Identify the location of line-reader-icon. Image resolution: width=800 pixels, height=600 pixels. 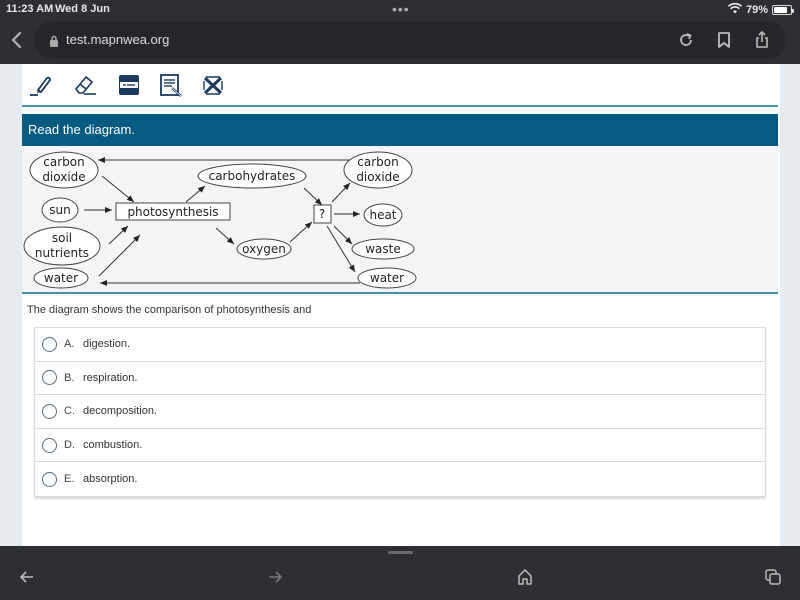
(129, 85).